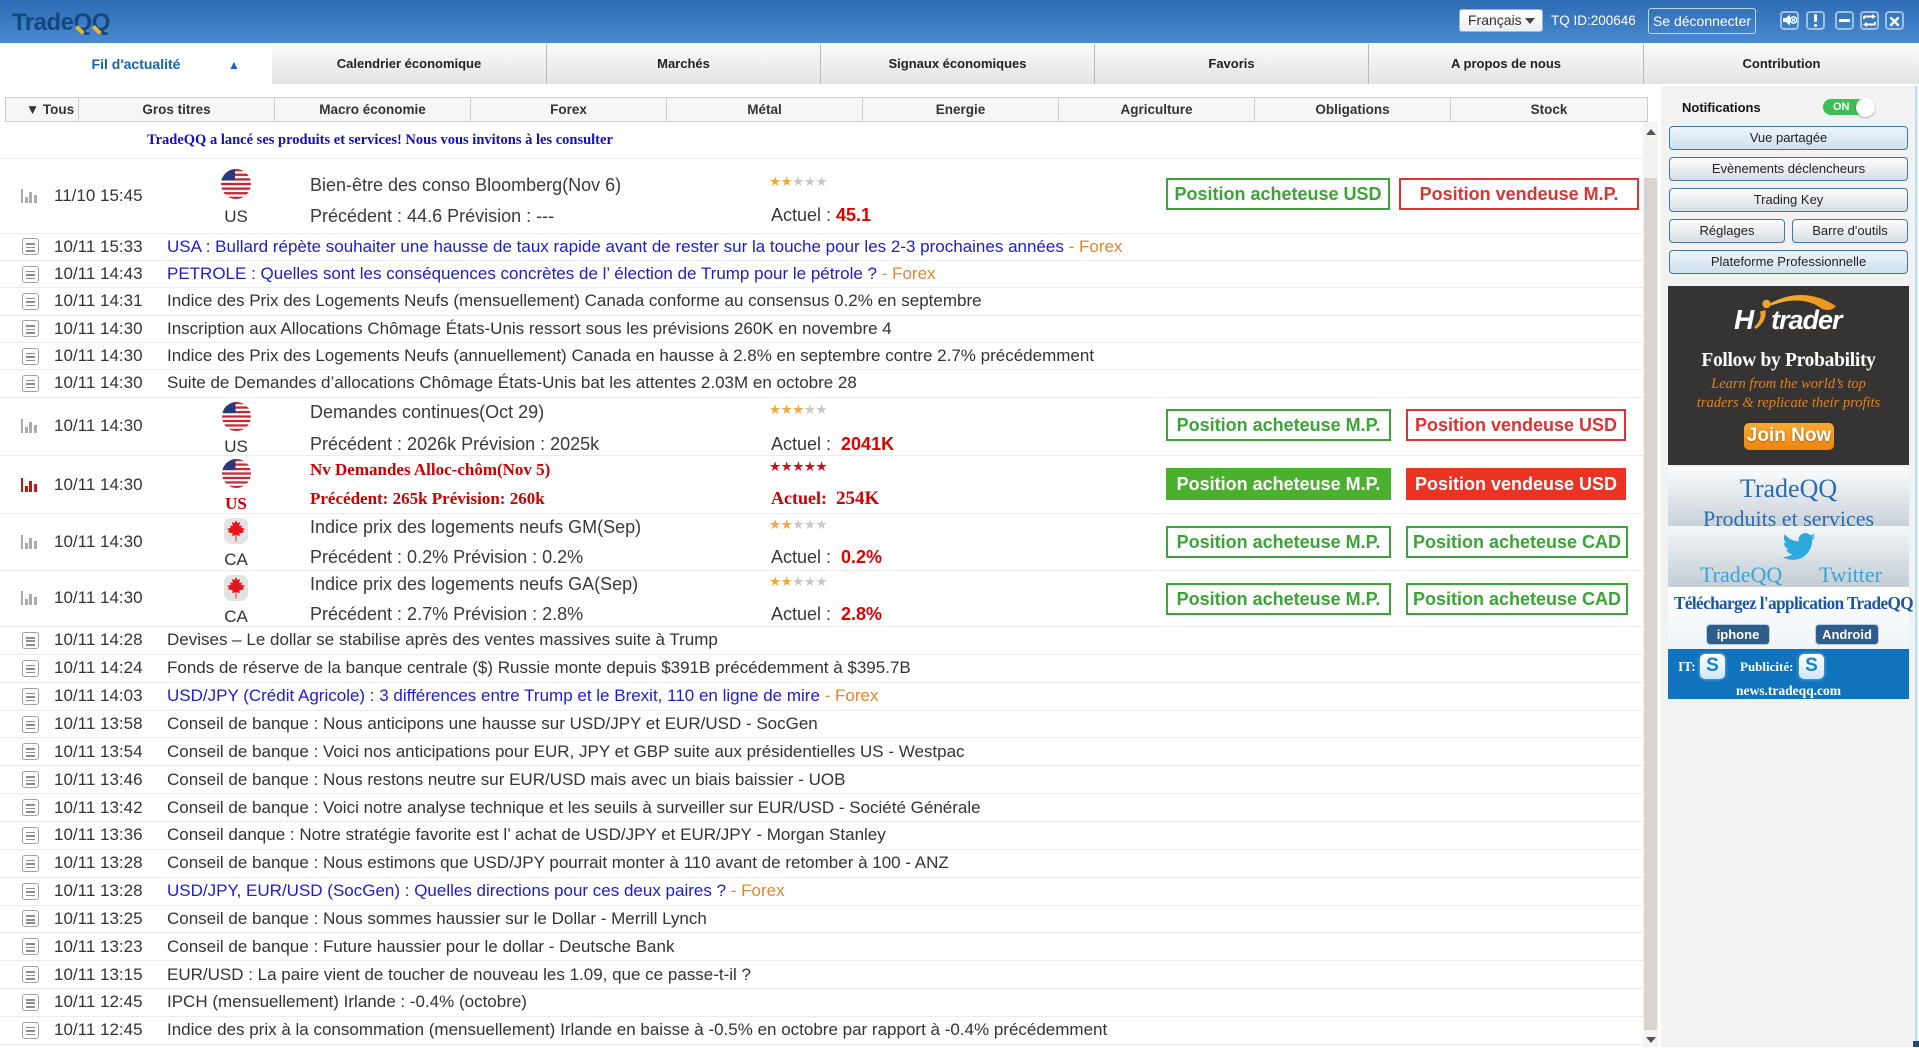 The image size is (1919, 1048). What do you see at coordinates (1807, 320) in the screenshot?
I see `svg-text: trader` at bounding box center [1807, 320].